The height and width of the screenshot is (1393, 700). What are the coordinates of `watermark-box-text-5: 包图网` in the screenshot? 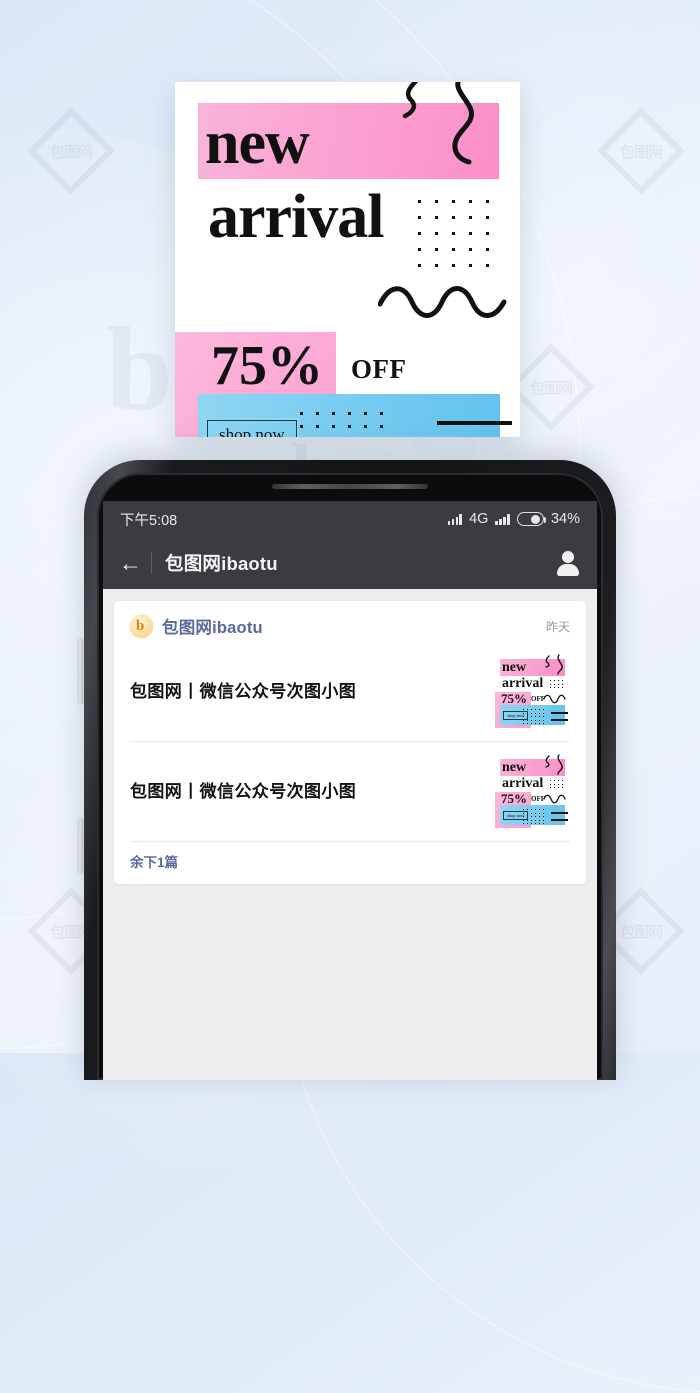 It's located at (70, 152).